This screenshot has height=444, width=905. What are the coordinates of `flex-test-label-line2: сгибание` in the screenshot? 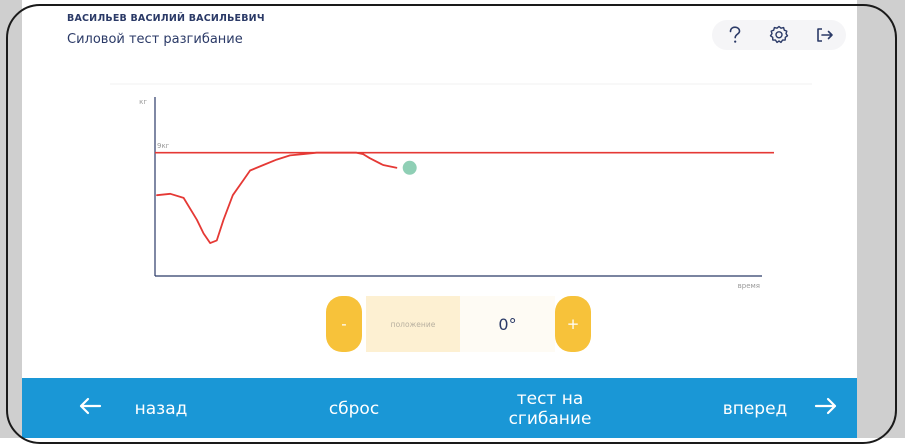 It's located at (550, 419).